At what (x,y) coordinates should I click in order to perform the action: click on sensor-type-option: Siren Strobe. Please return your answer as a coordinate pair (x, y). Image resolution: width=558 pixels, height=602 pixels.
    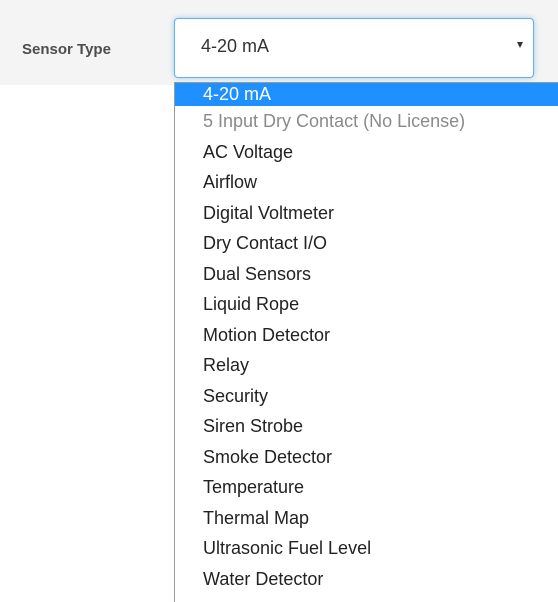
    Looking at the image, I should click on (366, 426).